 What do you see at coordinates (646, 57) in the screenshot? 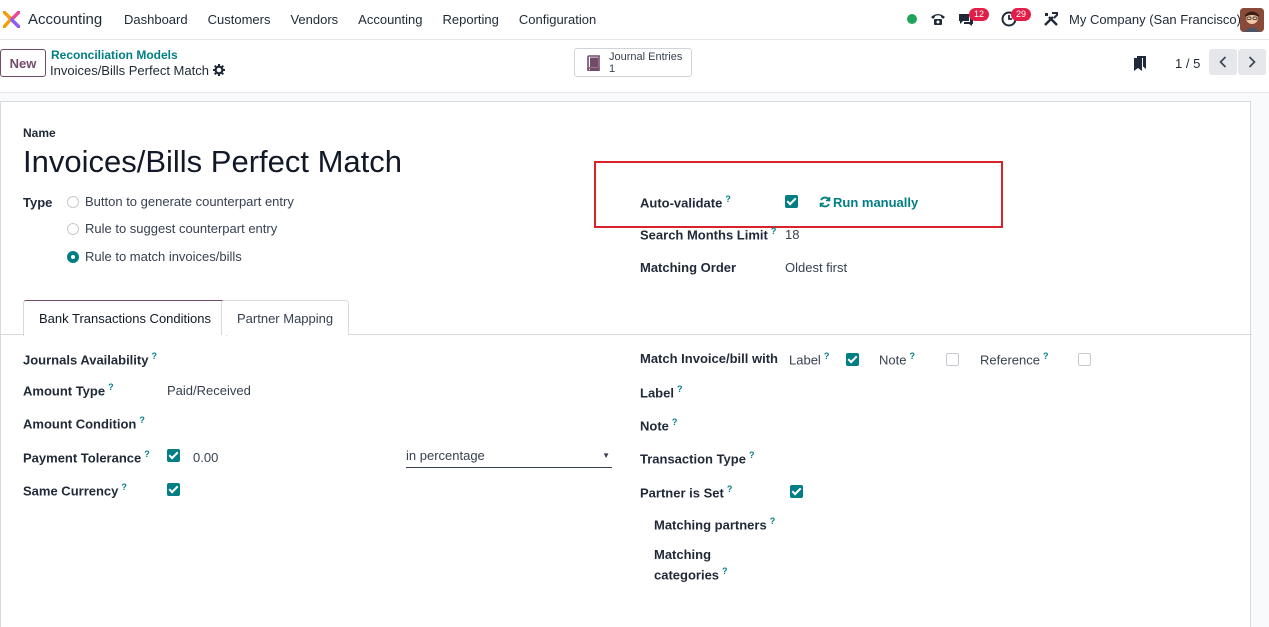
I see `smart-button-label: Journal Entries` at bounding box center [646, 57].